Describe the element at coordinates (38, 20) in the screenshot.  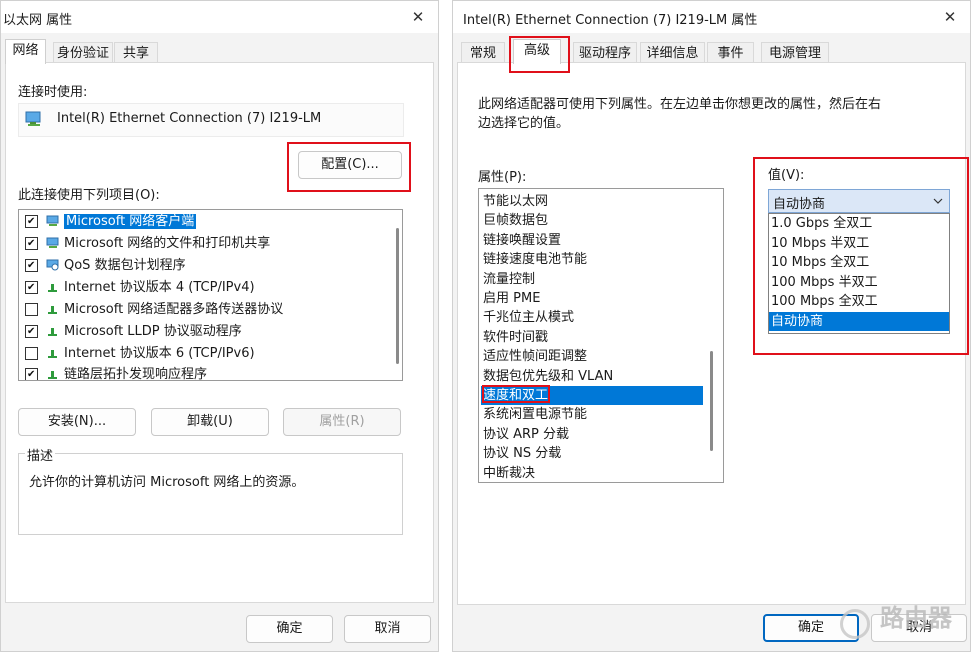
I see `dialog-title: 以太网 属性` at that location.